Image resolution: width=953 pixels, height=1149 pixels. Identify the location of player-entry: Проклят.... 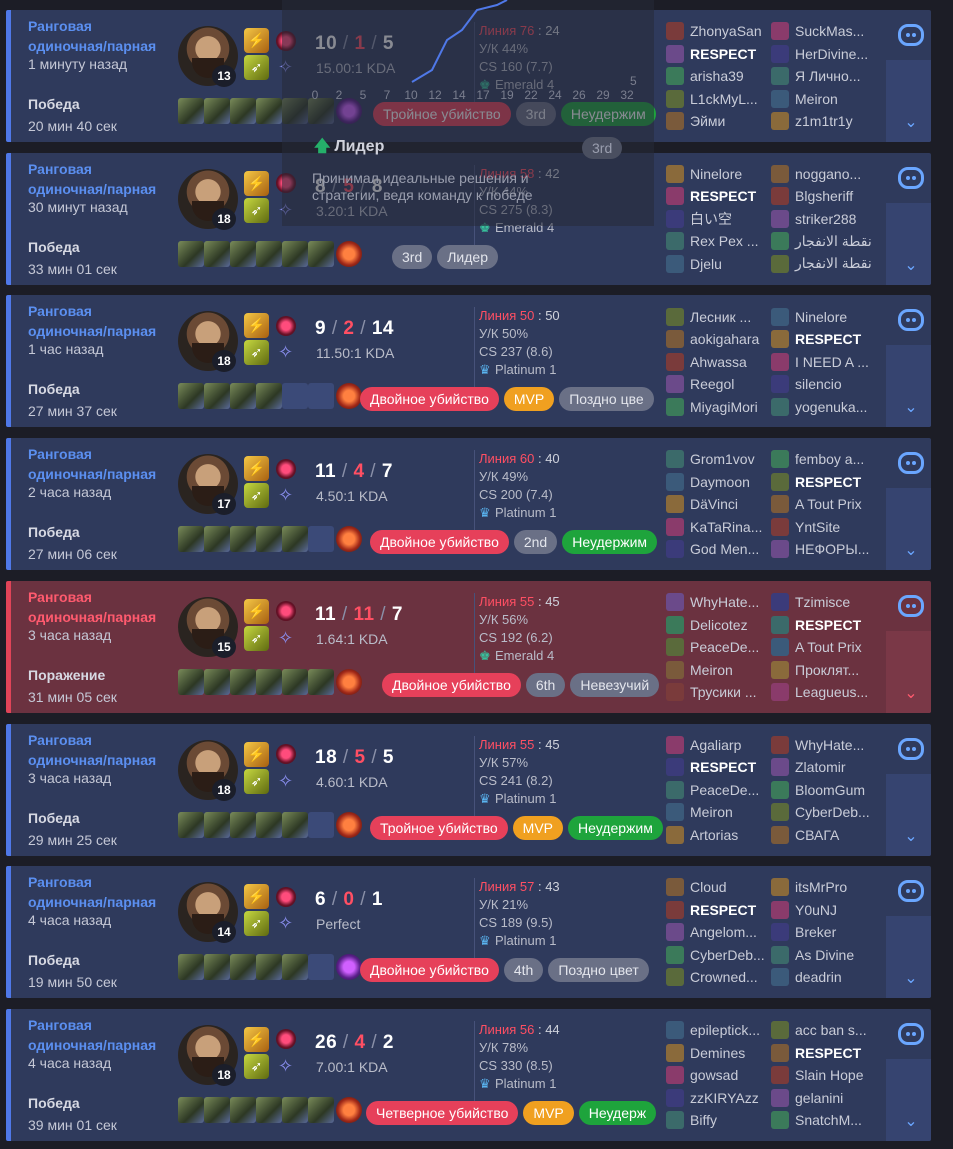
(825, 669).